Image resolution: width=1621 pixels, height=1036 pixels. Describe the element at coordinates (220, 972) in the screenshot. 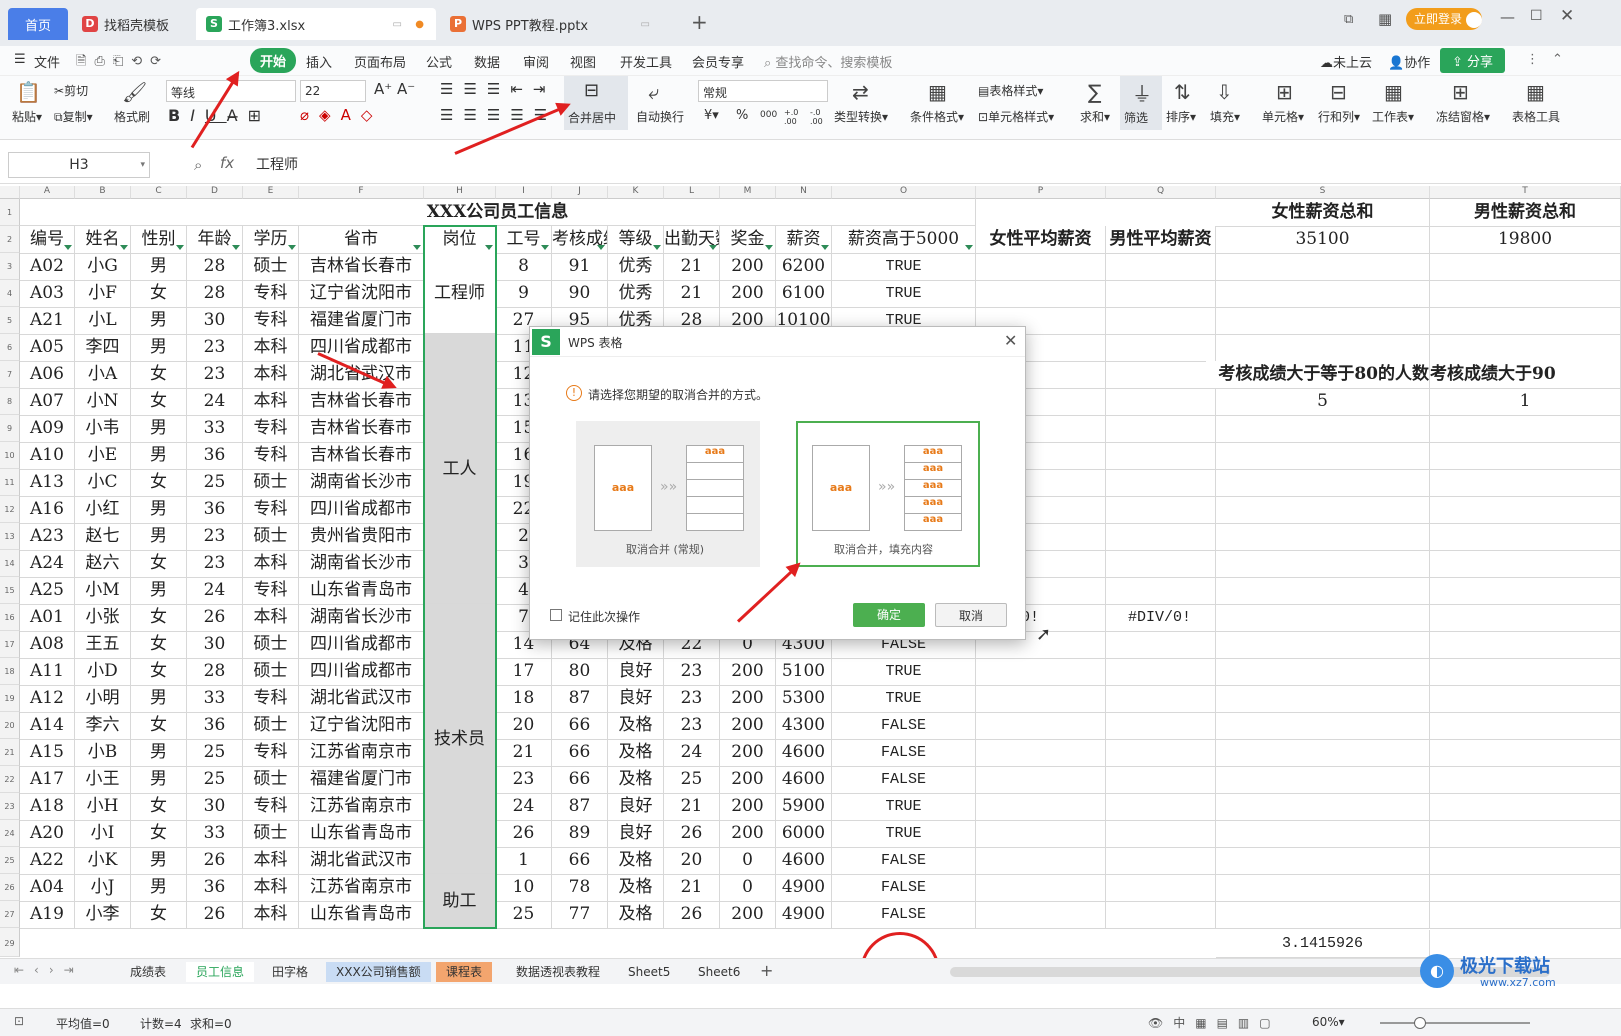

I see `sheet-tab: 员工信息` at that location.